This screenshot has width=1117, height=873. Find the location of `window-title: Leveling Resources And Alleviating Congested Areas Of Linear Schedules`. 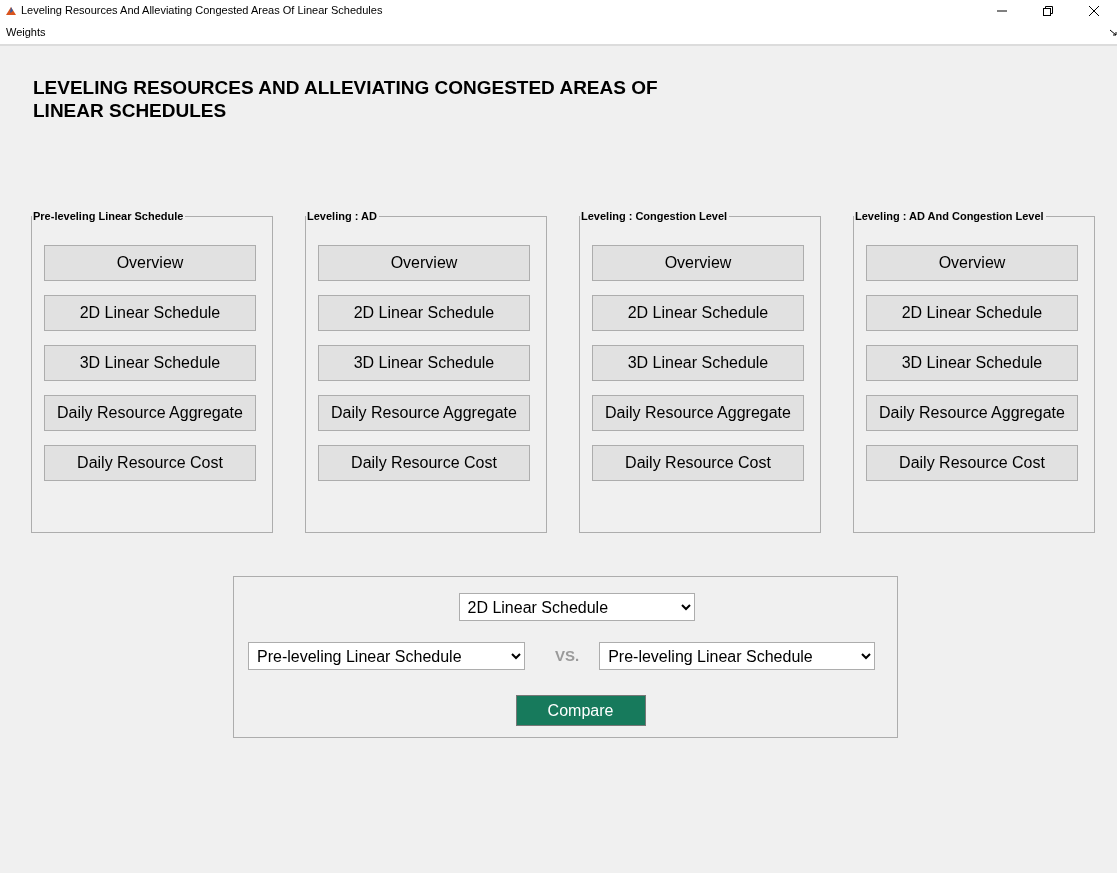

window-title: Leveling Resources And Alleviating Congested Areas Of Linear Schedules is located at coordinates (202, 11).